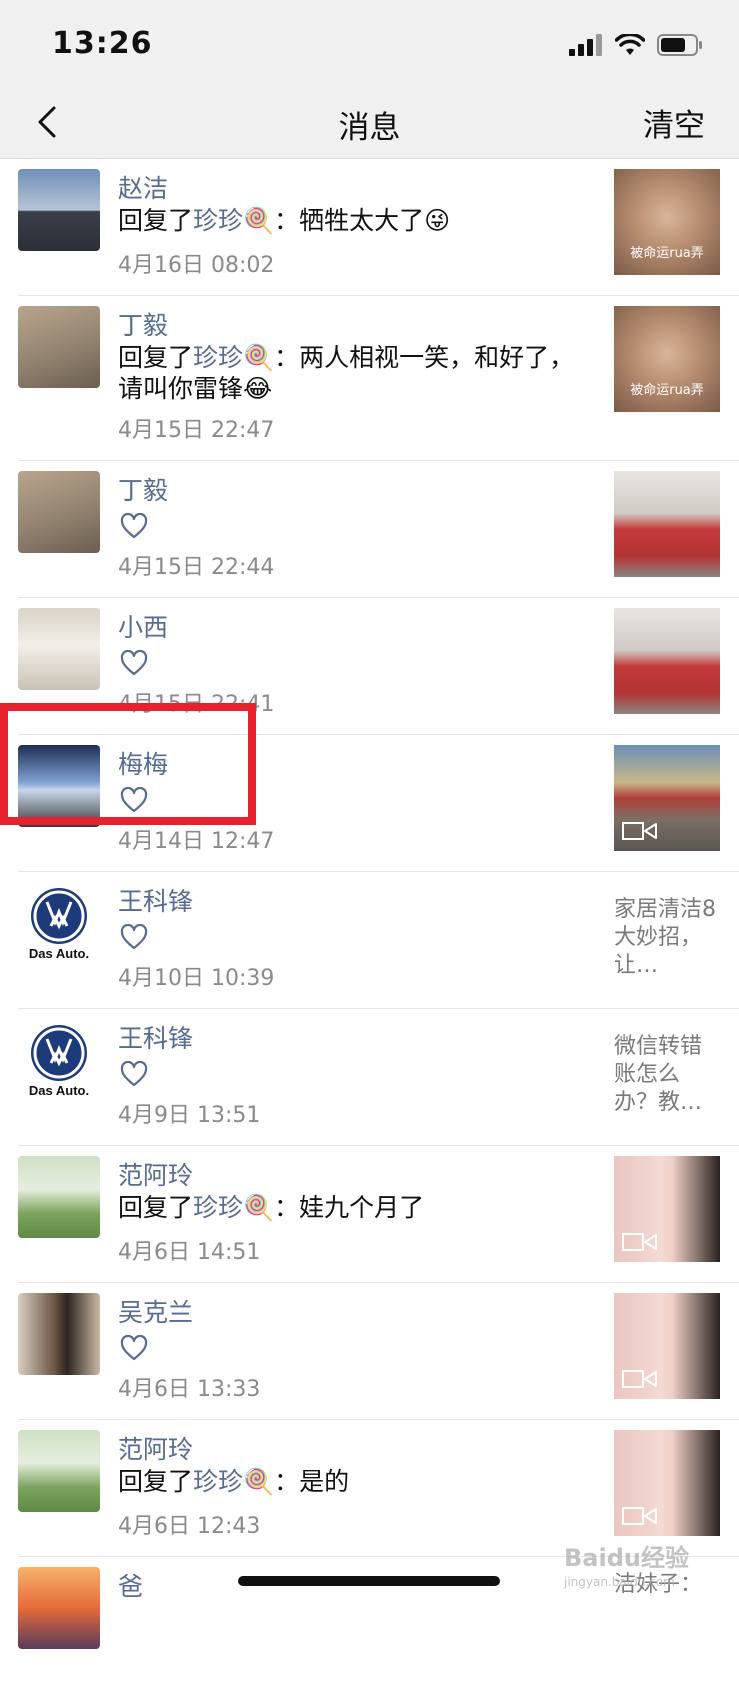 The width and height of the screenshot is (739, 1694). I want to click on status-icons, so click(636, 45).